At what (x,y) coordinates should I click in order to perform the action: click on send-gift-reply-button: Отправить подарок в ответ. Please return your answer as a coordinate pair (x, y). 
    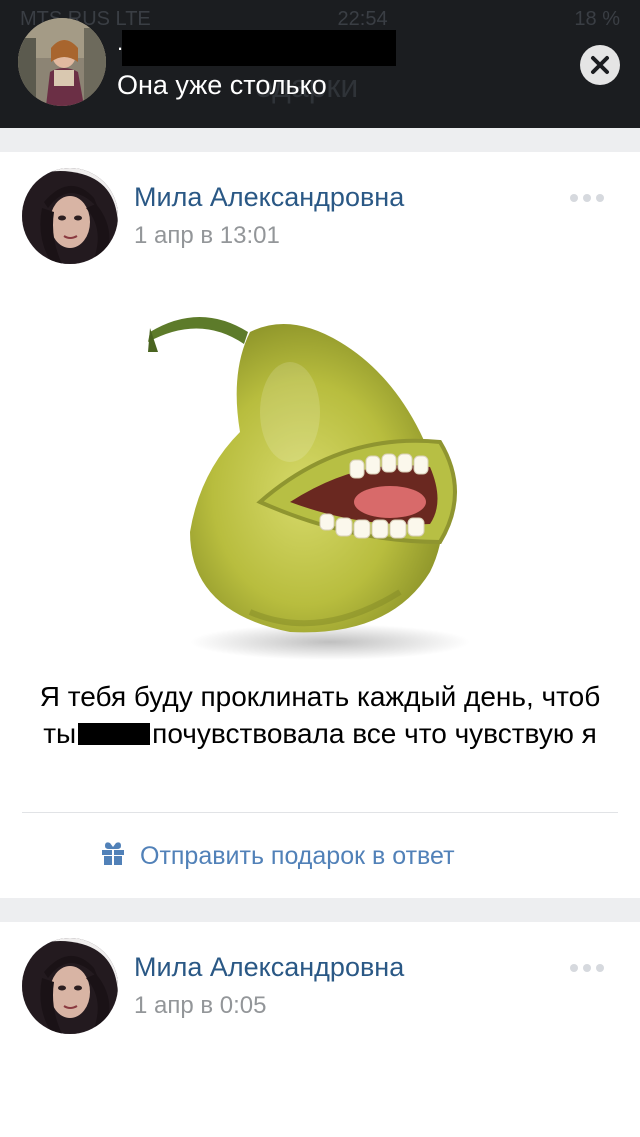
    Looking at the image, I should click on (277, 856).